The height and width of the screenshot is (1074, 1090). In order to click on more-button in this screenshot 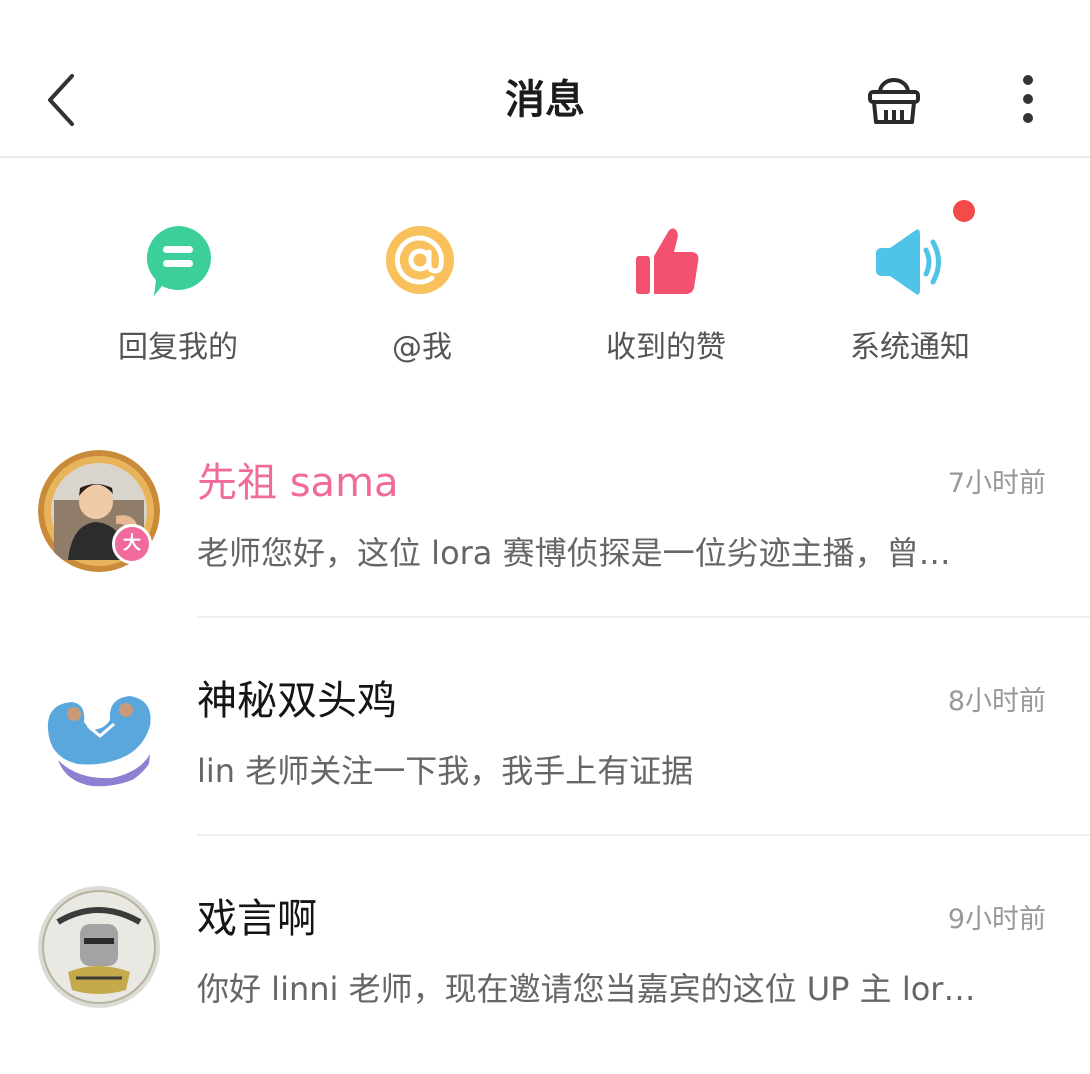, I will do `click(1028, 100)`.